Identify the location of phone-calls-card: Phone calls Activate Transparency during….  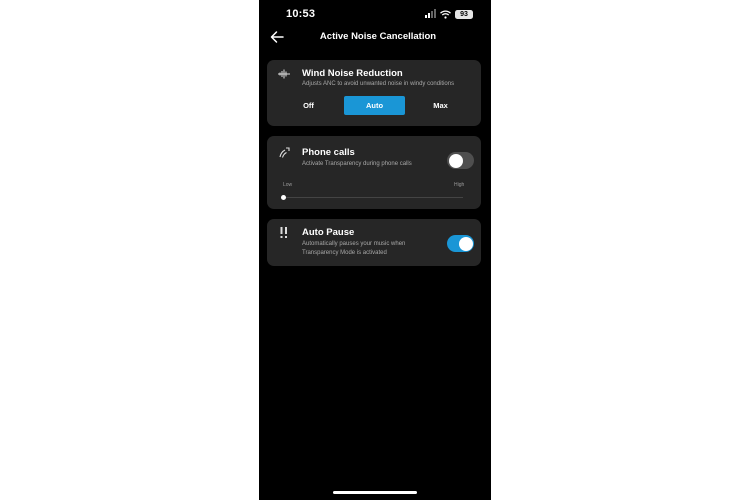
(374, 172).